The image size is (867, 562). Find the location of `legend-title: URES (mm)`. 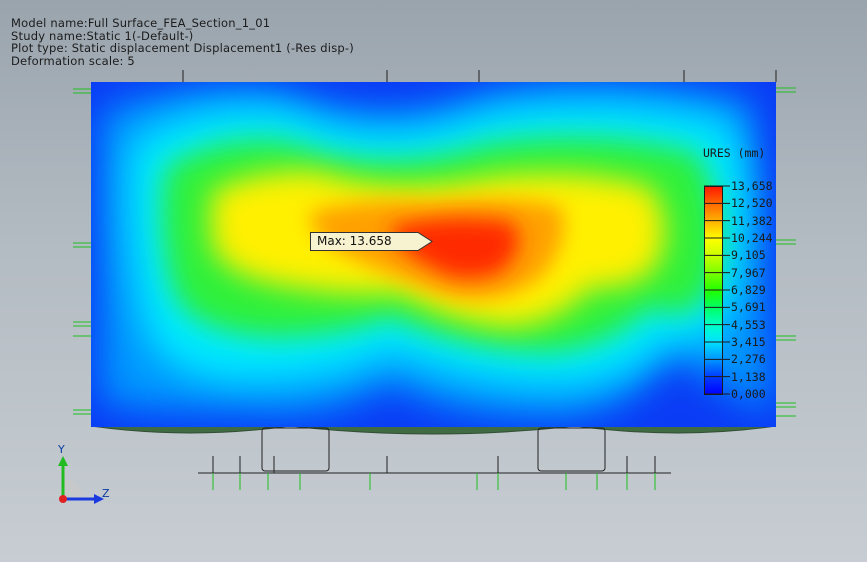

legend-title: URES (mm) is located at coordinates (734, 153).